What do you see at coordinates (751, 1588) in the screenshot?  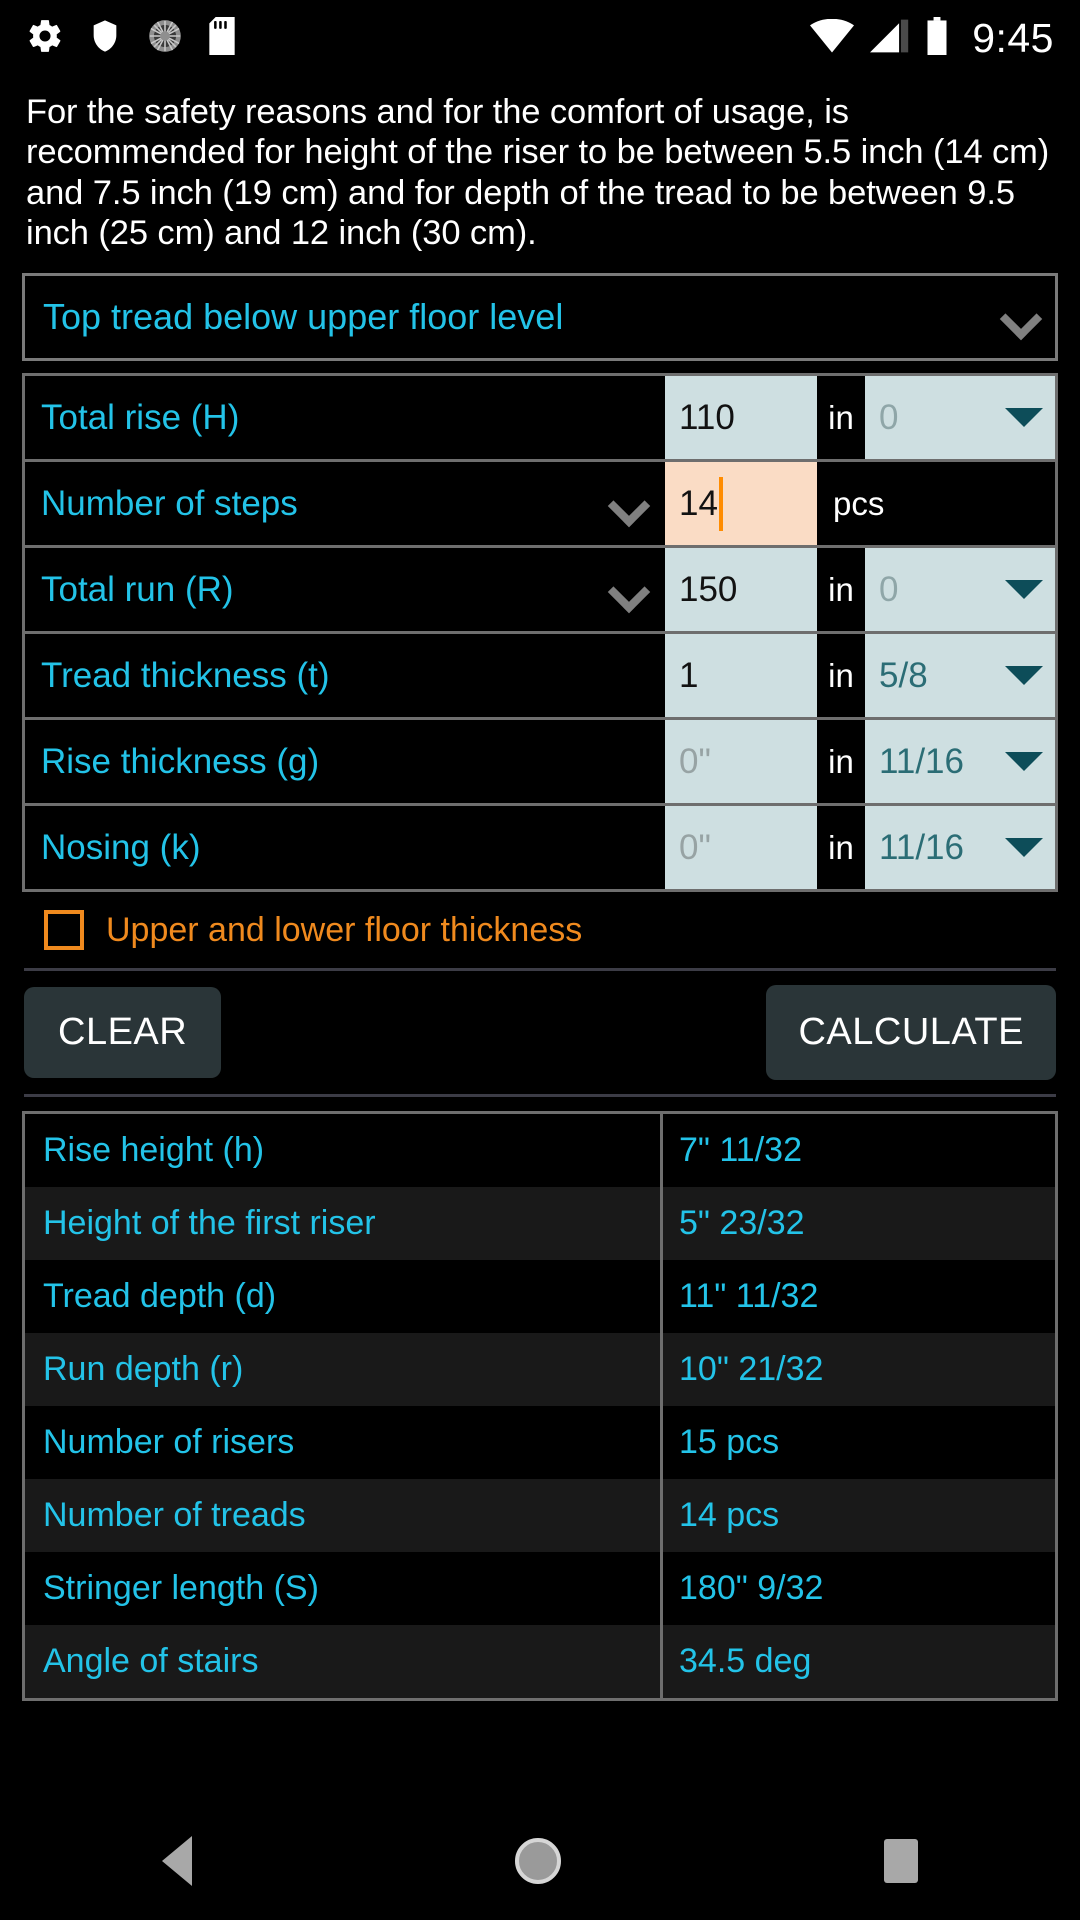 I see `result-value: 180" 9/32` at bounding box center [751, 1588].